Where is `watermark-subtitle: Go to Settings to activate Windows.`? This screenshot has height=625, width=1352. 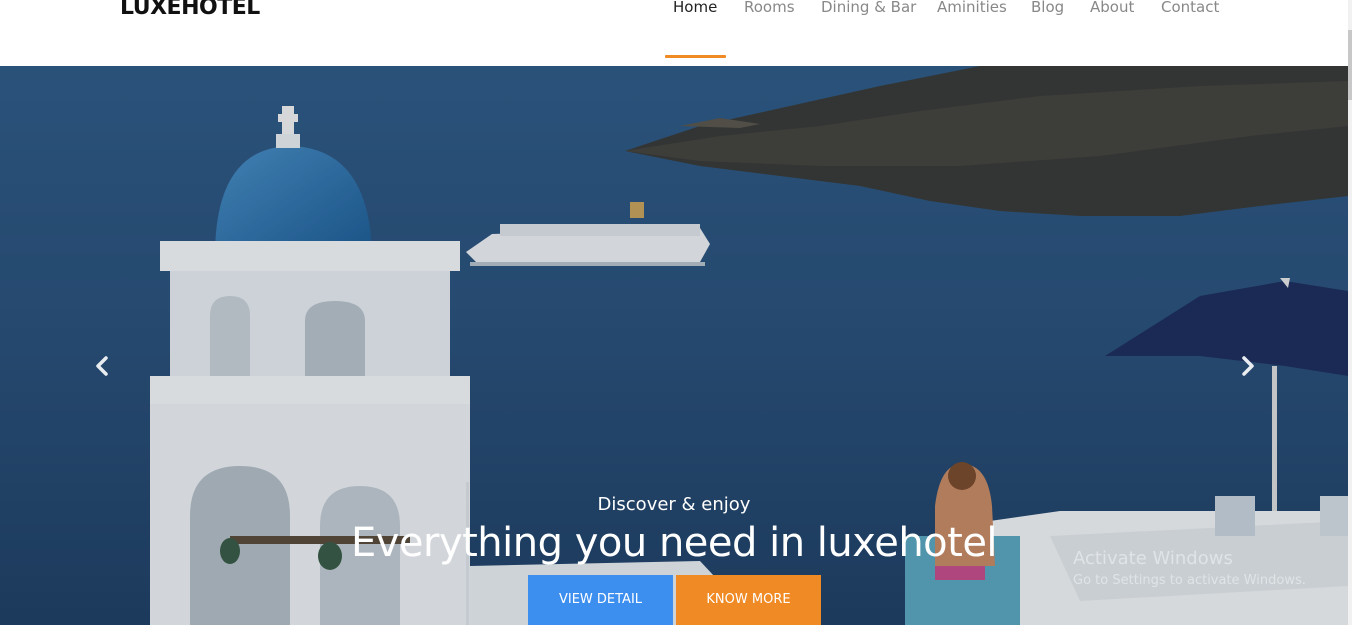
watermark-subtitle: Go to Settings to activate Windows. is located at coordinates (1189, 580).